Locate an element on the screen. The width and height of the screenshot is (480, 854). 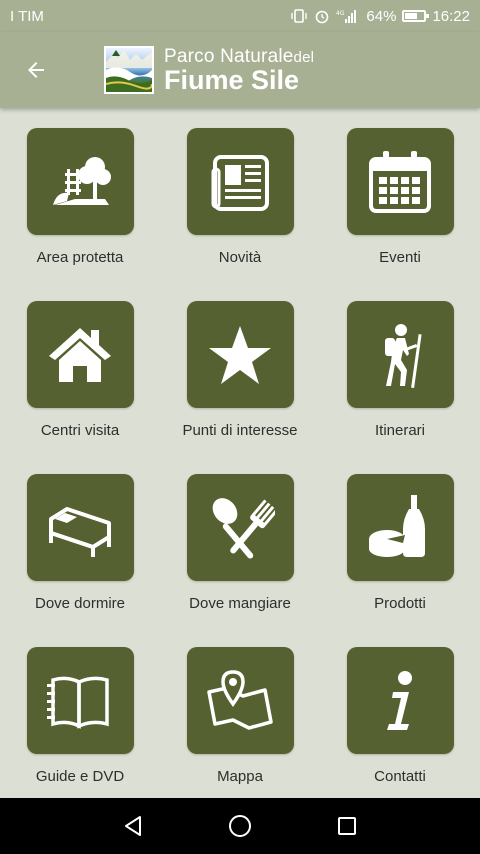
triangle-back-icon is located at coordinates (133, 826).